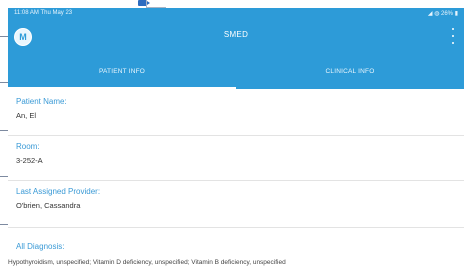 The height and width of the screenshot is (279, 464). I want to click on patient-name-label: Patient Name:, so click(41, 101).